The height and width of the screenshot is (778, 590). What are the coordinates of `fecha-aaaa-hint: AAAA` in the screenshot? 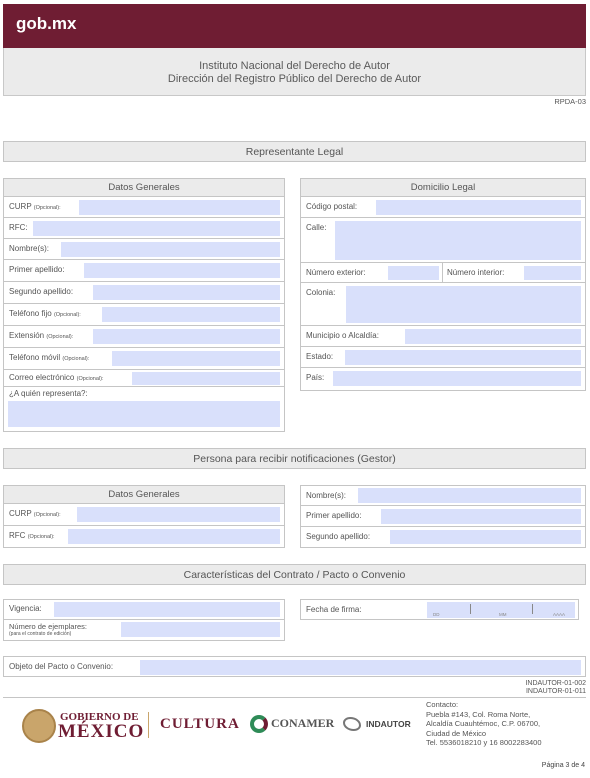 It's located at (559, 614).